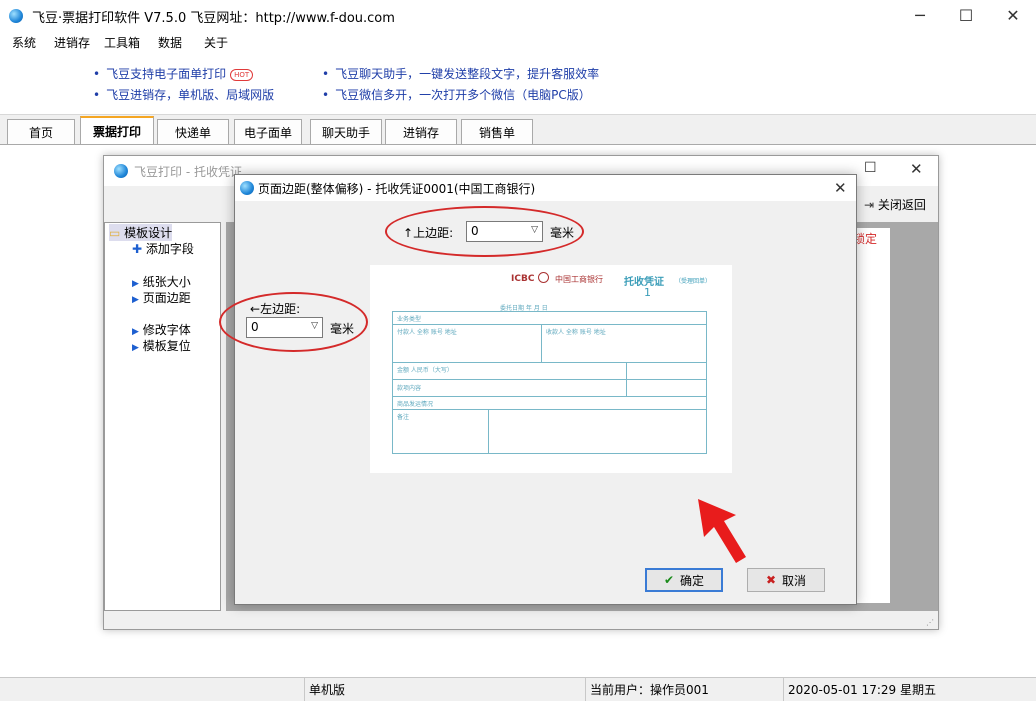 This screenshot has width=1036, height=701. Describe the element at coordinates (117, 130) in the screenshot. I see `tab-bill-print: 票据打印` at that location.